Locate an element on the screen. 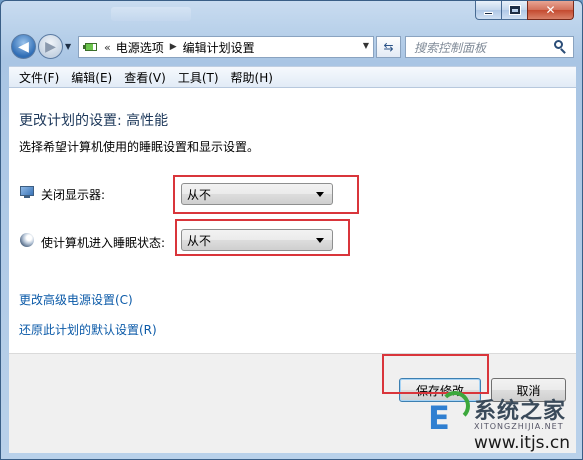 This screenshot has width=583, height=460. title-bar-tab is located at coordinates (151, 14).